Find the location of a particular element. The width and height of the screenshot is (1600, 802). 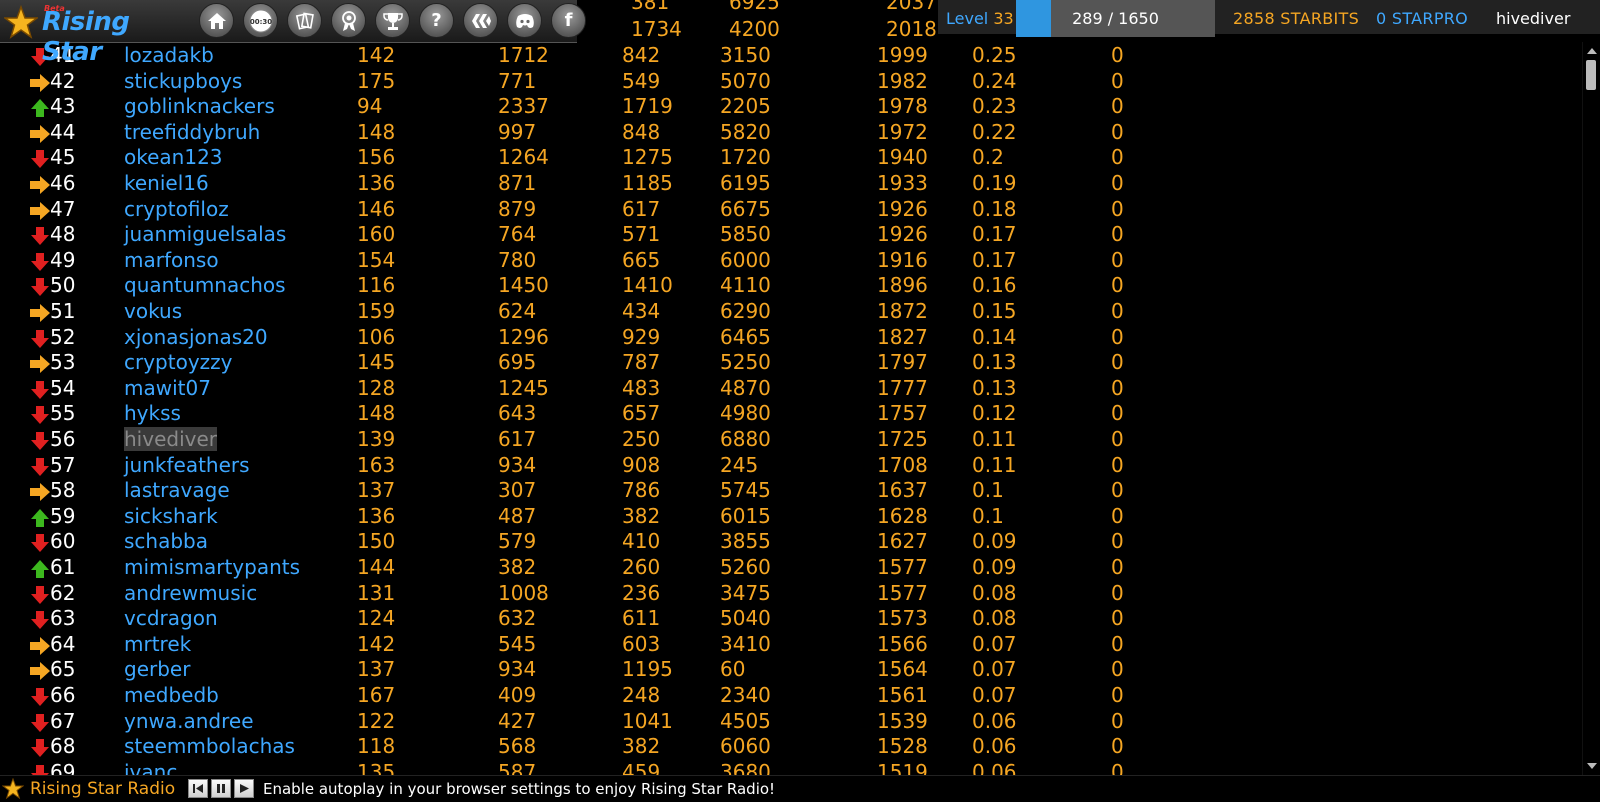

table-row: 53 cryptoyzzy 145 695 787 5250 1797 0.13 0 is located at coordinates (600, 362).